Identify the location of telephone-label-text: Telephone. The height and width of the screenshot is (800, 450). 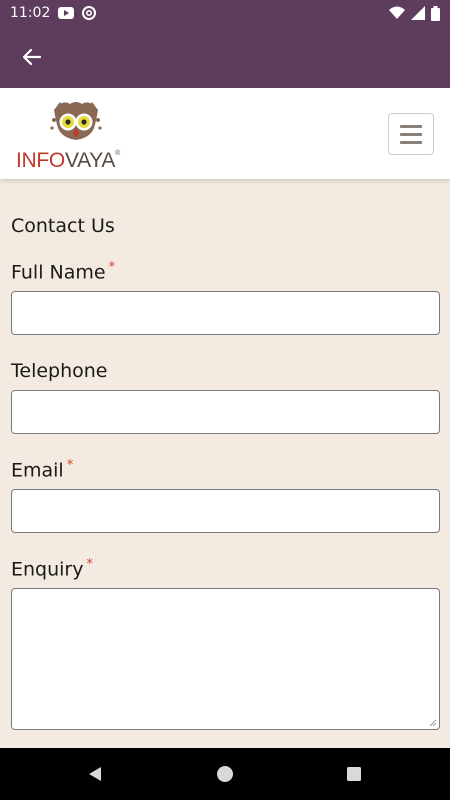
(59, 371).